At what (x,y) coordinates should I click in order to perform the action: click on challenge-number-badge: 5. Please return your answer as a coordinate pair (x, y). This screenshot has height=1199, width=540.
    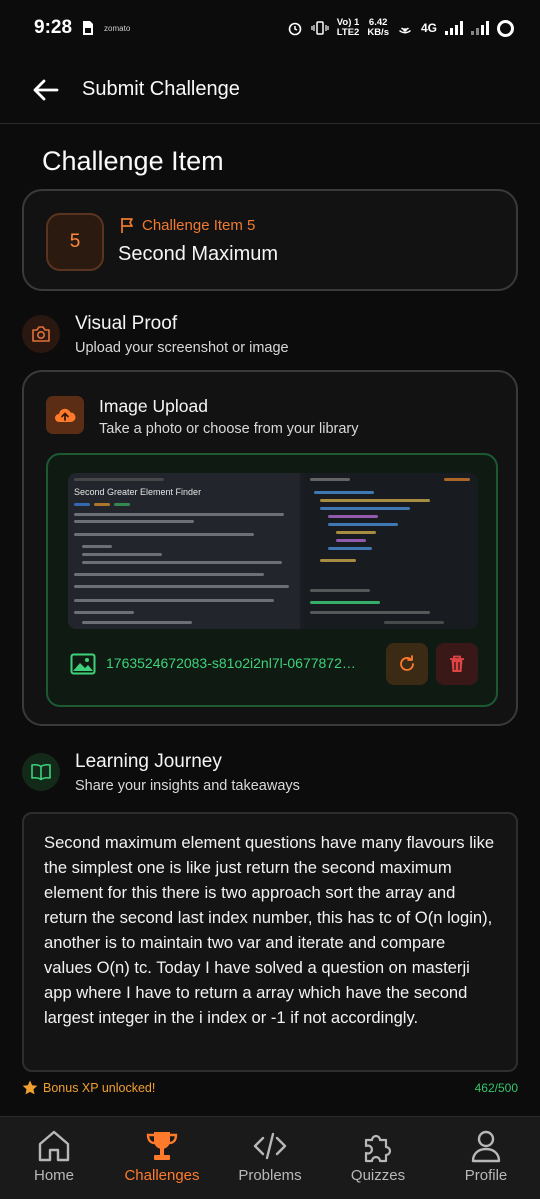
    Looking at the image, I should click on (75, 242).